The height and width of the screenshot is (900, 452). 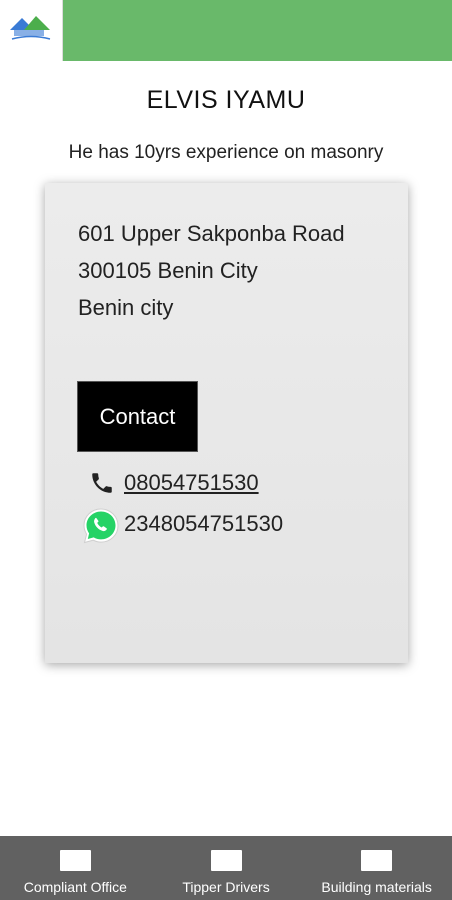 What do you see at coordinates (75, 887) in the screenshot?
I see `nav-label: Compliant Office` at bounding box center [75, 887].